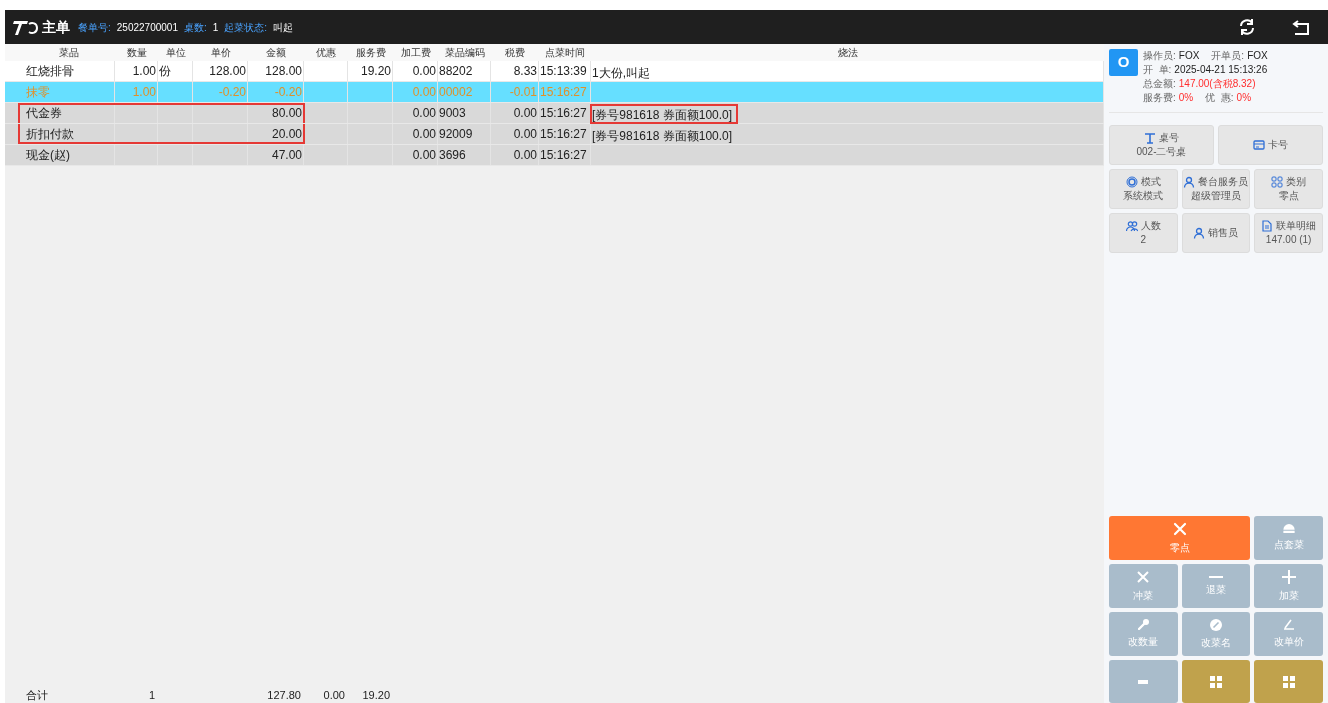 This screenshot has height=703, width=1328. I want to click on table-row: 折扣付款 20.00 0.00 92009 0.00 15:16:27 [券号981618 券面额100.0], so click(554, 134).